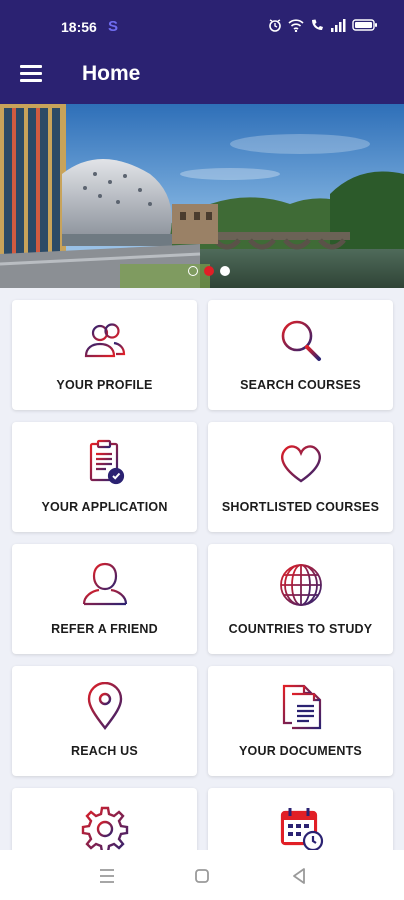  I want to click on tile-your-application: YOUR APPLICATION, so click(104, 477).